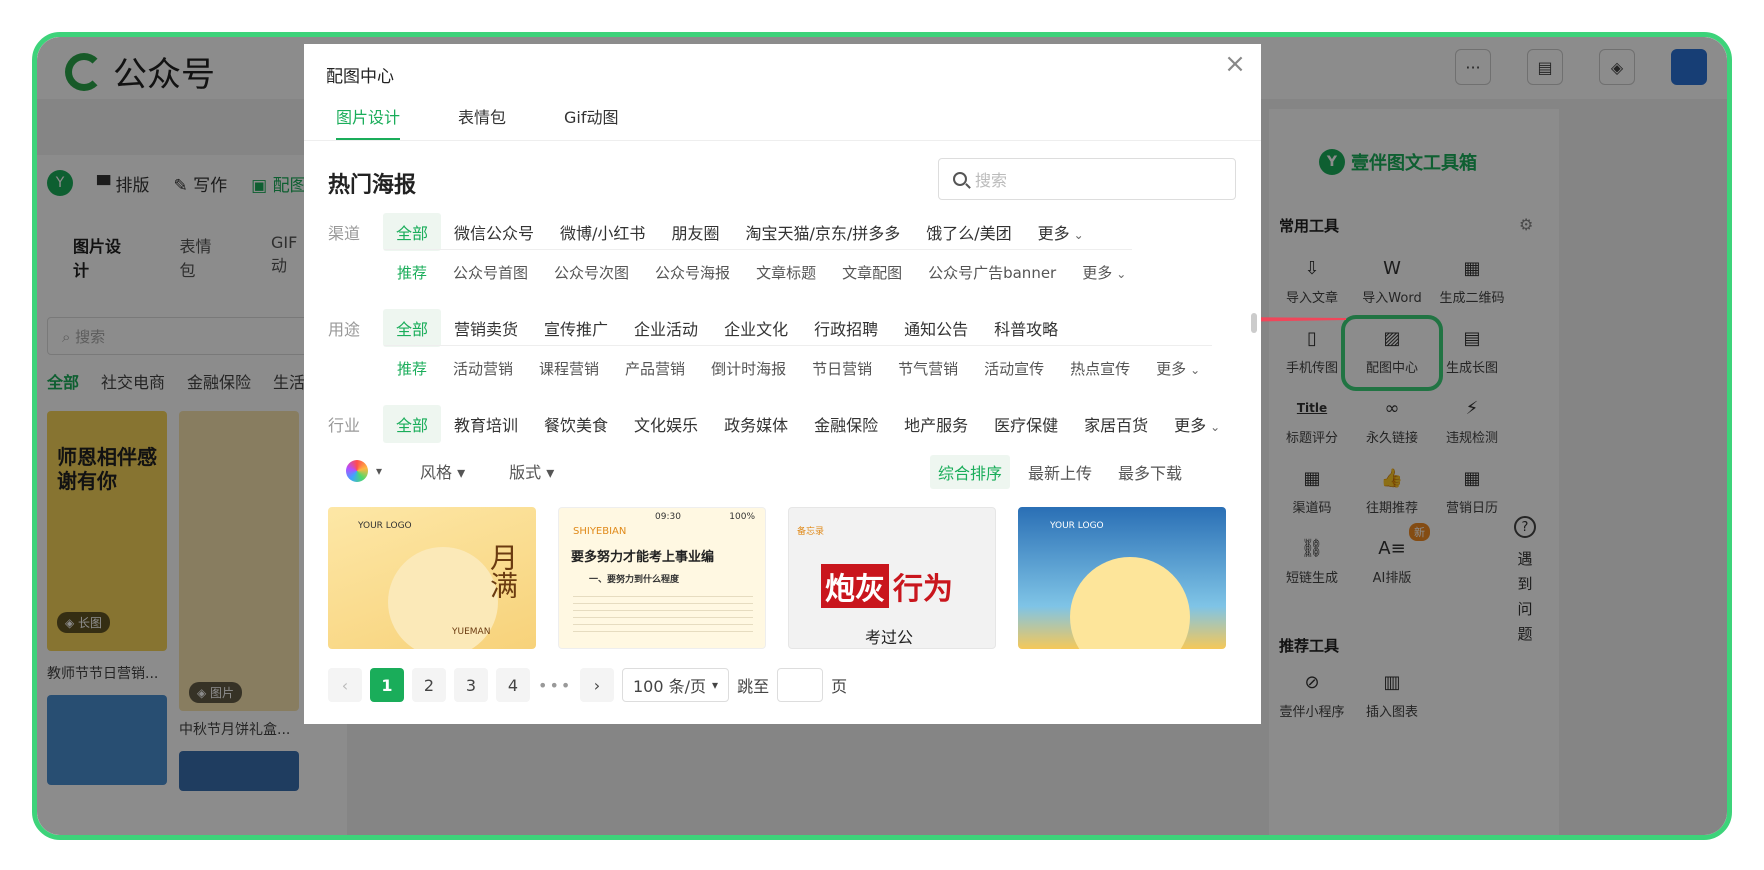 The image size is (1764, 870). Describe the element at coordinates (597, 685) in the screenshot. I see `next-page-button: ›` at that location.